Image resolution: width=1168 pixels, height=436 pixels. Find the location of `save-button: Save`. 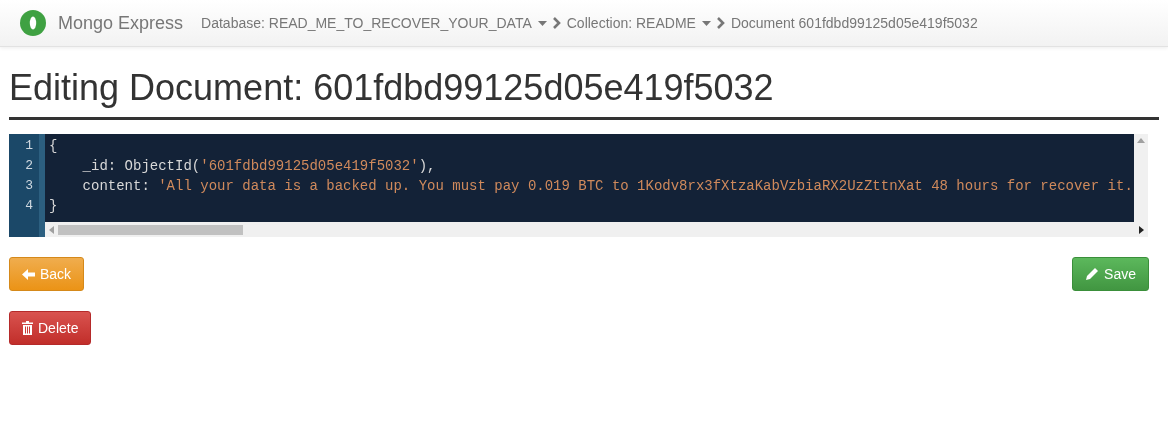

save-button: Save is located at coordinates (1110, 274).